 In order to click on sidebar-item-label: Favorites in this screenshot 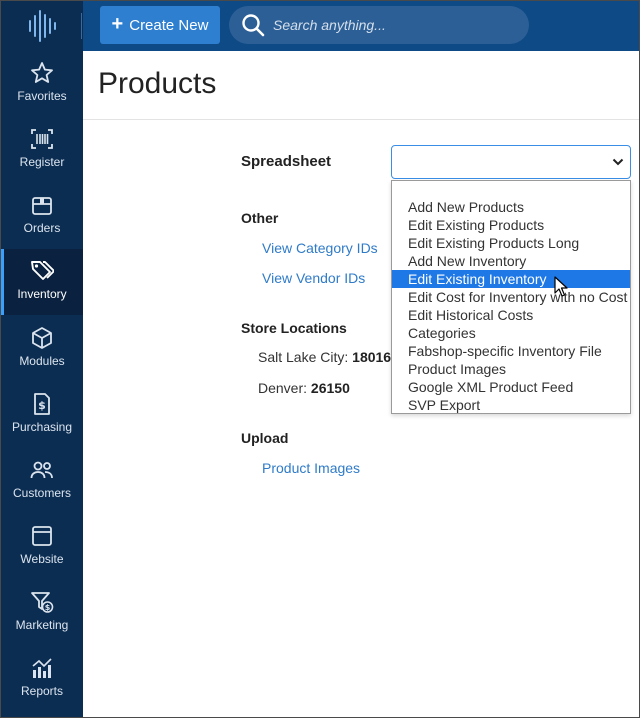, I will do `click(42, 96)`.